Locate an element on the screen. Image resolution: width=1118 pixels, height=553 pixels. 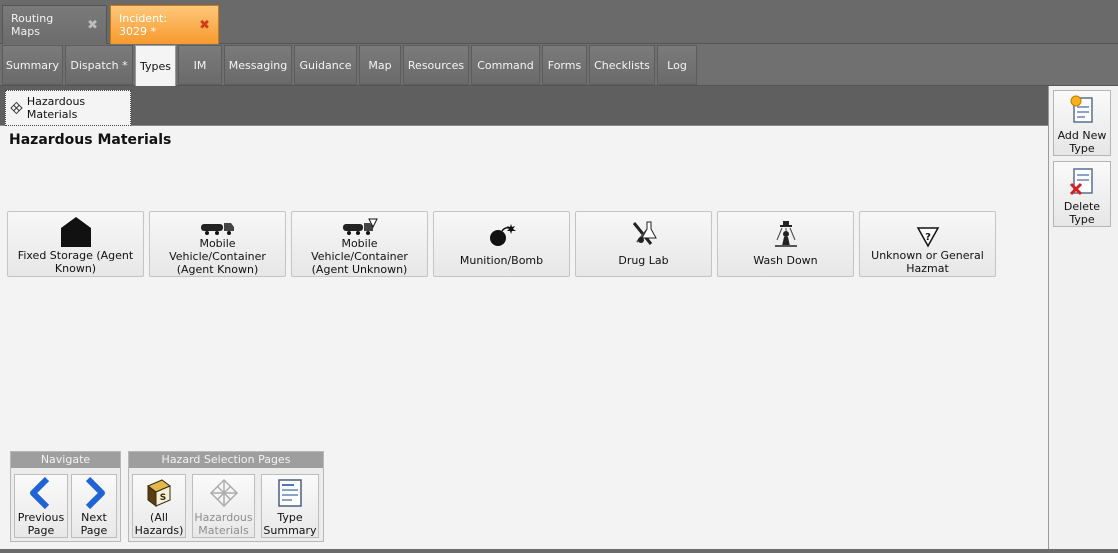
add-document-icon is located at coordinates (1082, 110).